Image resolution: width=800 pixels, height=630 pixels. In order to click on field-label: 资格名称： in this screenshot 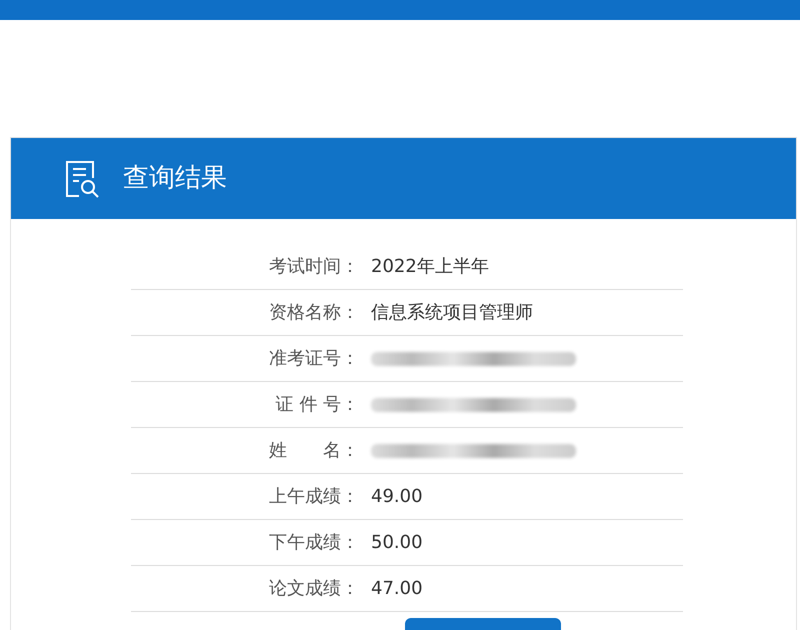, I will do `click(314, 313)`.